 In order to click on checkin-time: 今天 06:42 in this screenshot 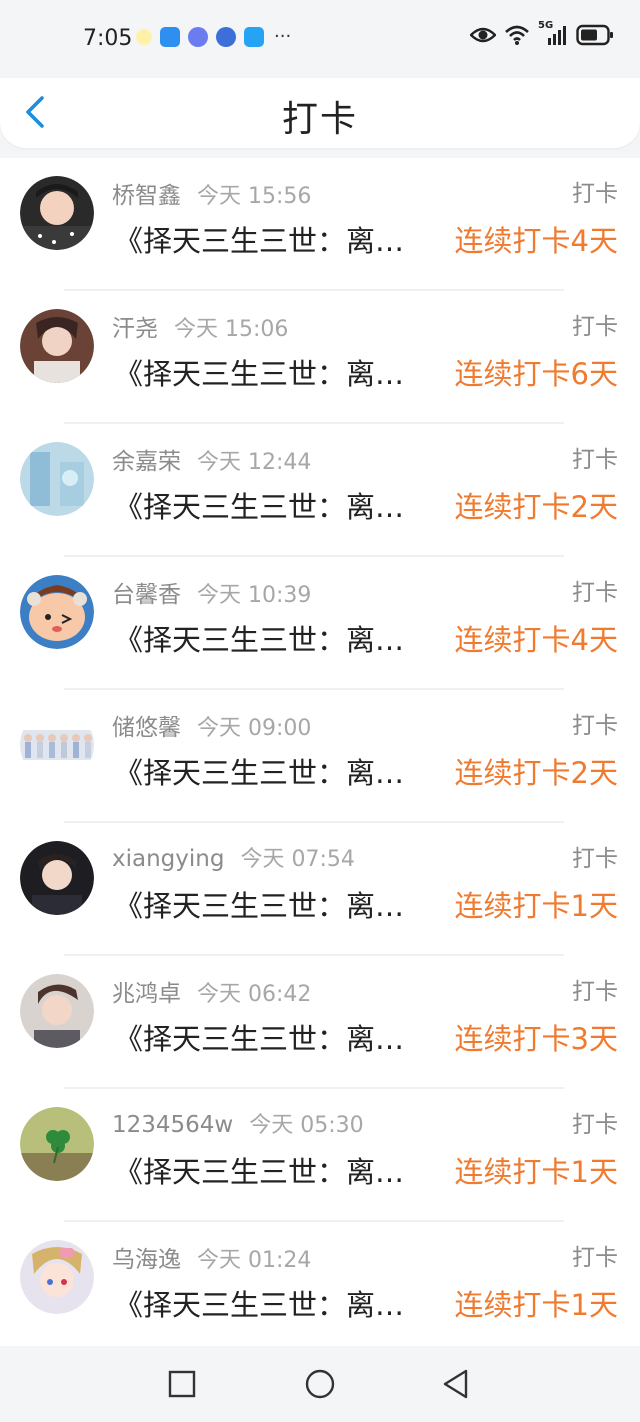, I will do `click(254, 994)`.